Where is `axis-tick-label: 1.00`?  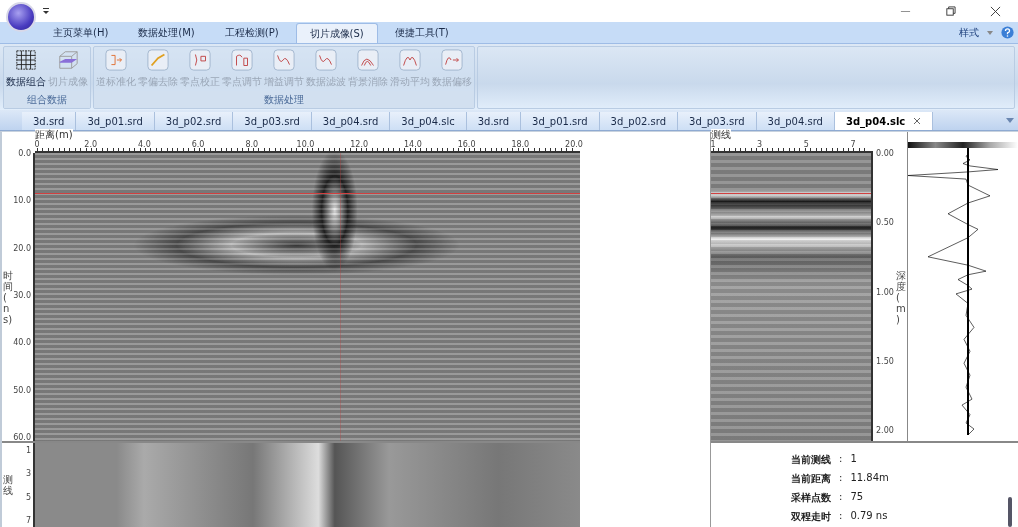
axis-tick-label: 1.00 is located at coordinates (885, 292).